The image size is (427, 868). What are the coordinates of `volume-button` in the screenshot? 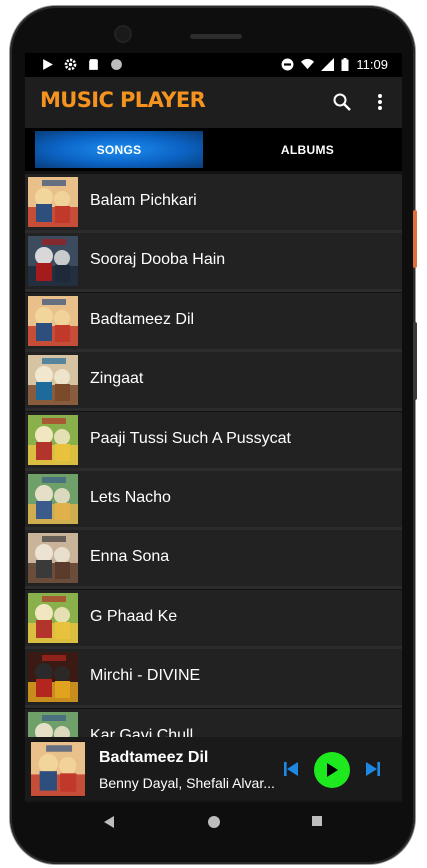 It's located at (415, 361).